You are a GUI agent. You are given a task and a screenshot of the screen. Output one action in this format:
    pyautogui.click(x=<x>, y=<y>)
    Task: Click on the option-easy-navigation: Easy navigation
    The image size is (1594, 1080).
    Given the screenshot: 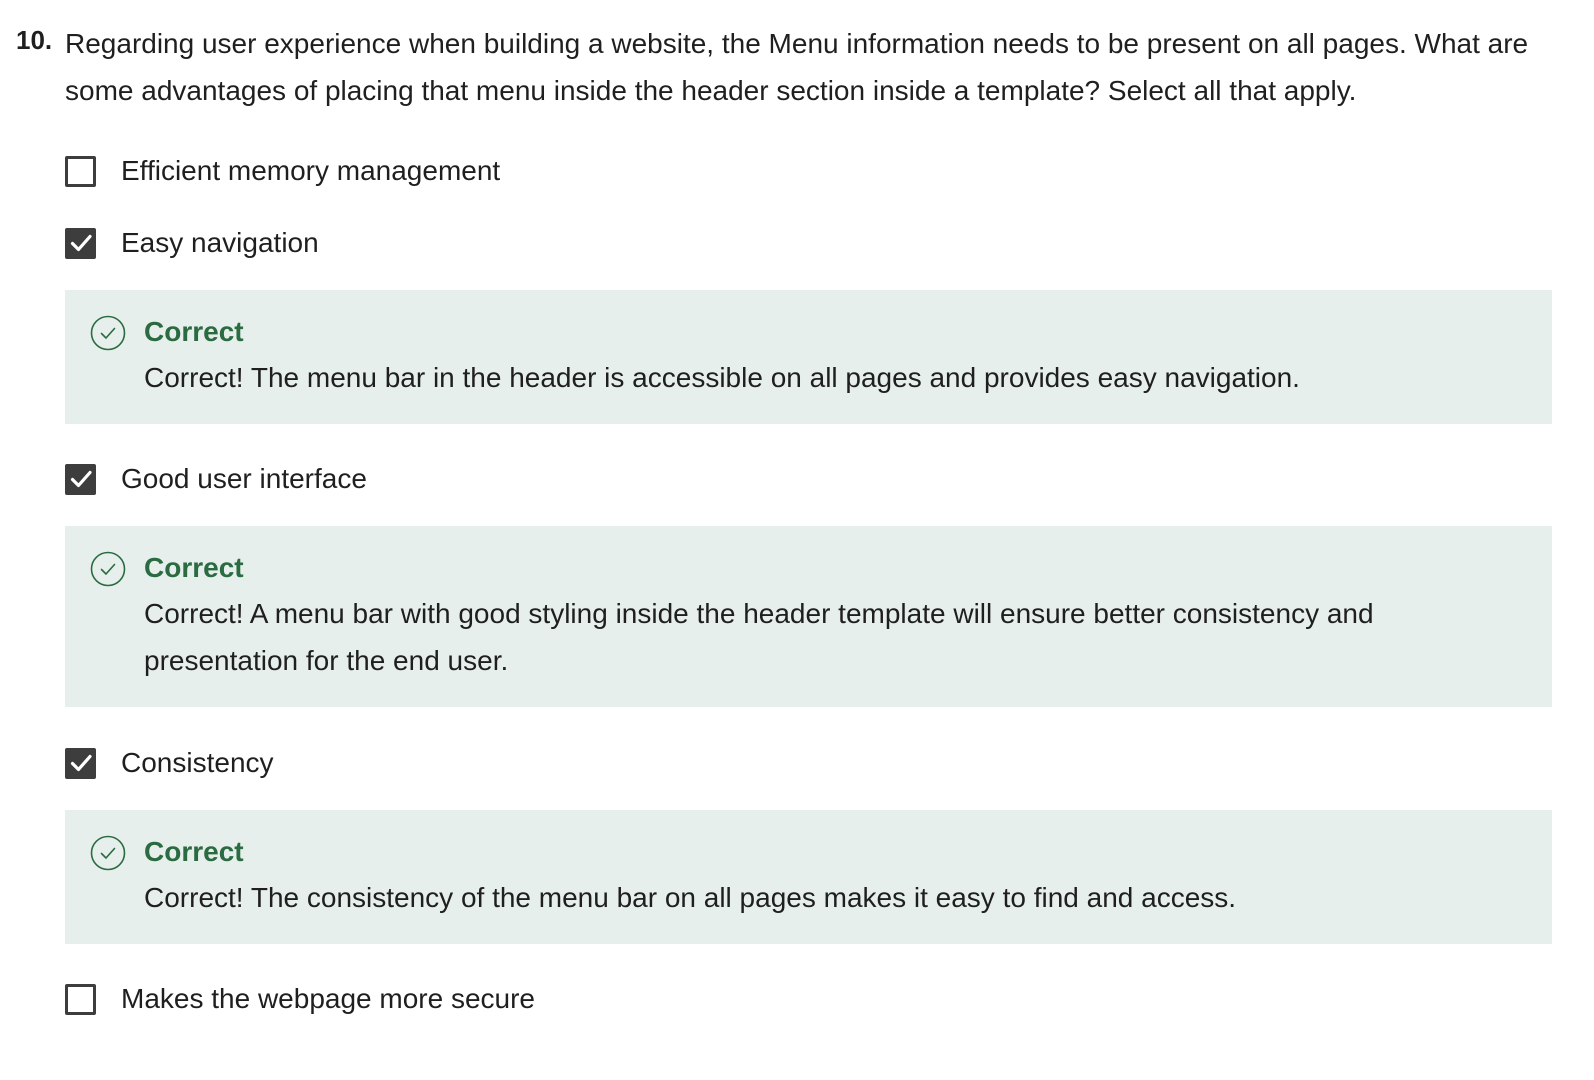 What is the action you would take?
    pyautogui.click(x=192, y=243)
    